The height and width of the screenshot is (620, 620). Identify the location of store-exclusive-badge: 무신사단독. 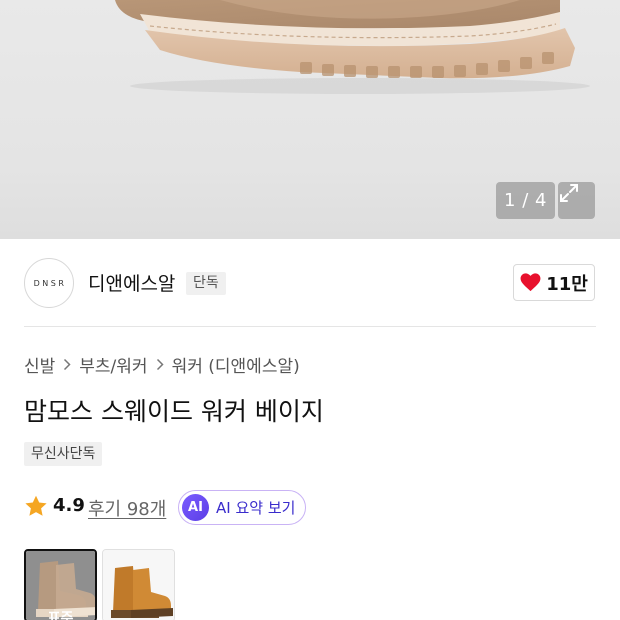
(63, 454).